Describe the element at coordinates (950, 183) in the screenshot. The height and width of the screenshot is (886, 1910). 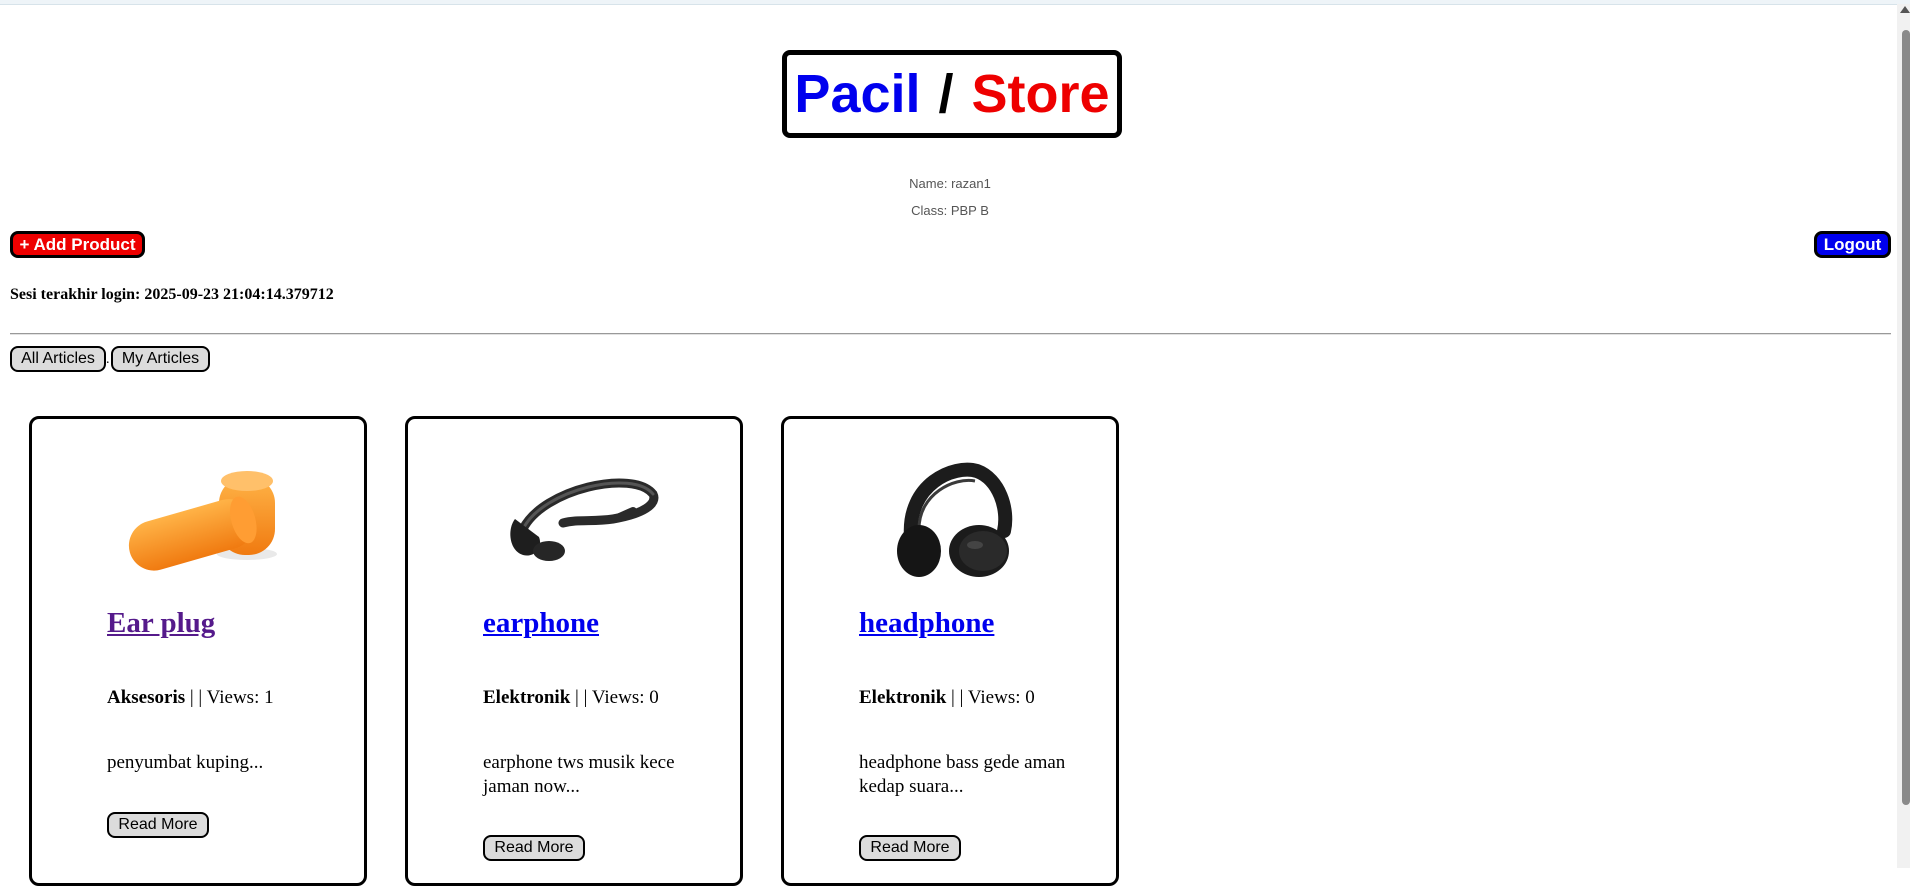
I see `user-name: Name: razan1` at that location.